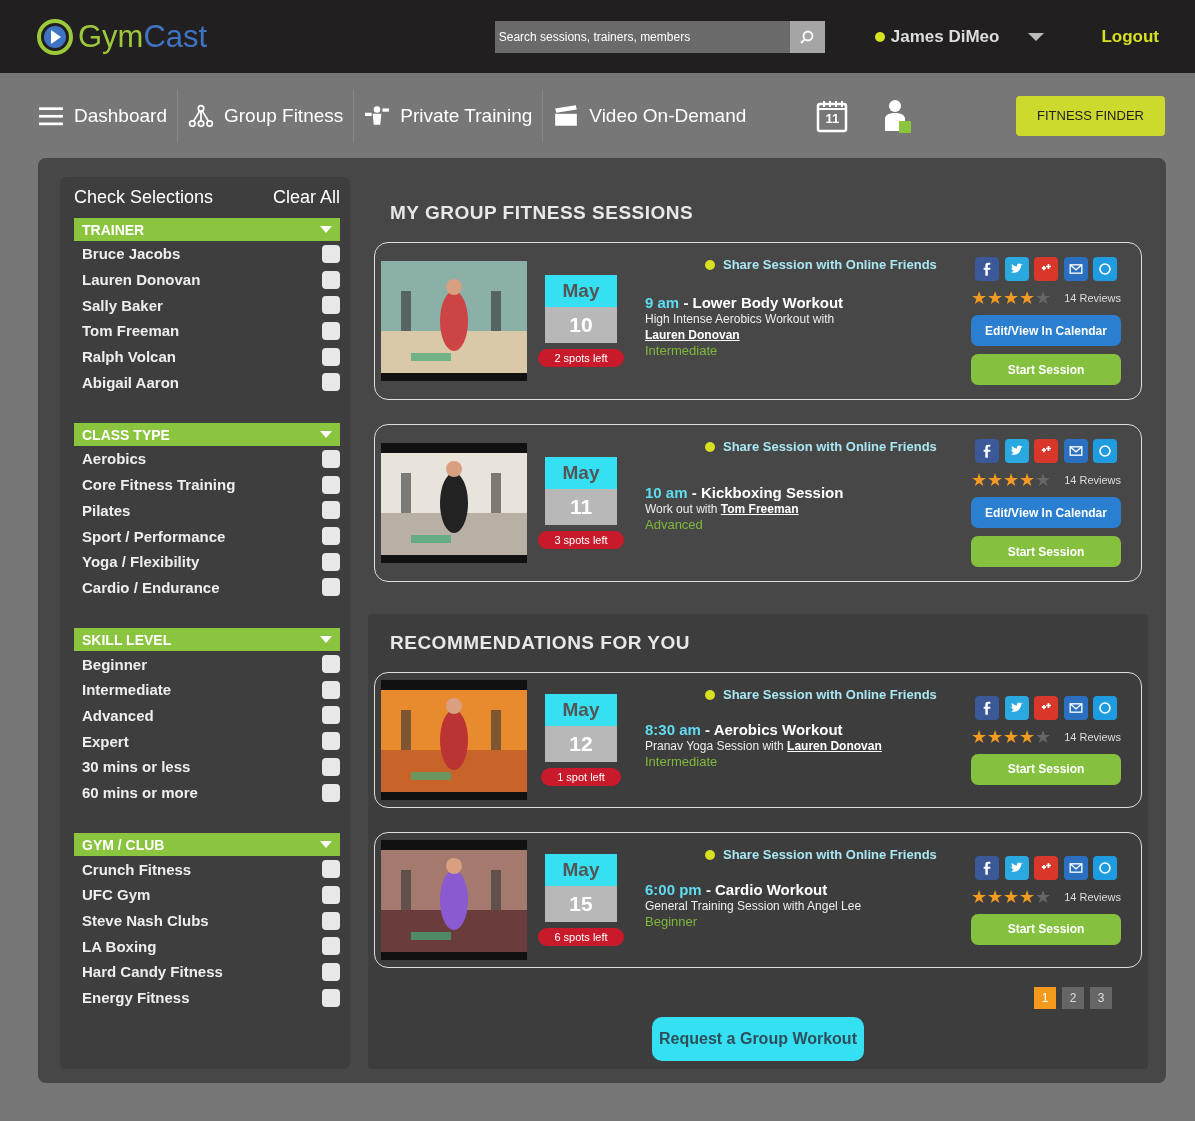 The height and width of the screenshot is (1121, 1195). What do you see at coordinates (759, 509) in the screenshot?
I see `trainer-link: Tom Freeman` at bounding box center [759, 509].